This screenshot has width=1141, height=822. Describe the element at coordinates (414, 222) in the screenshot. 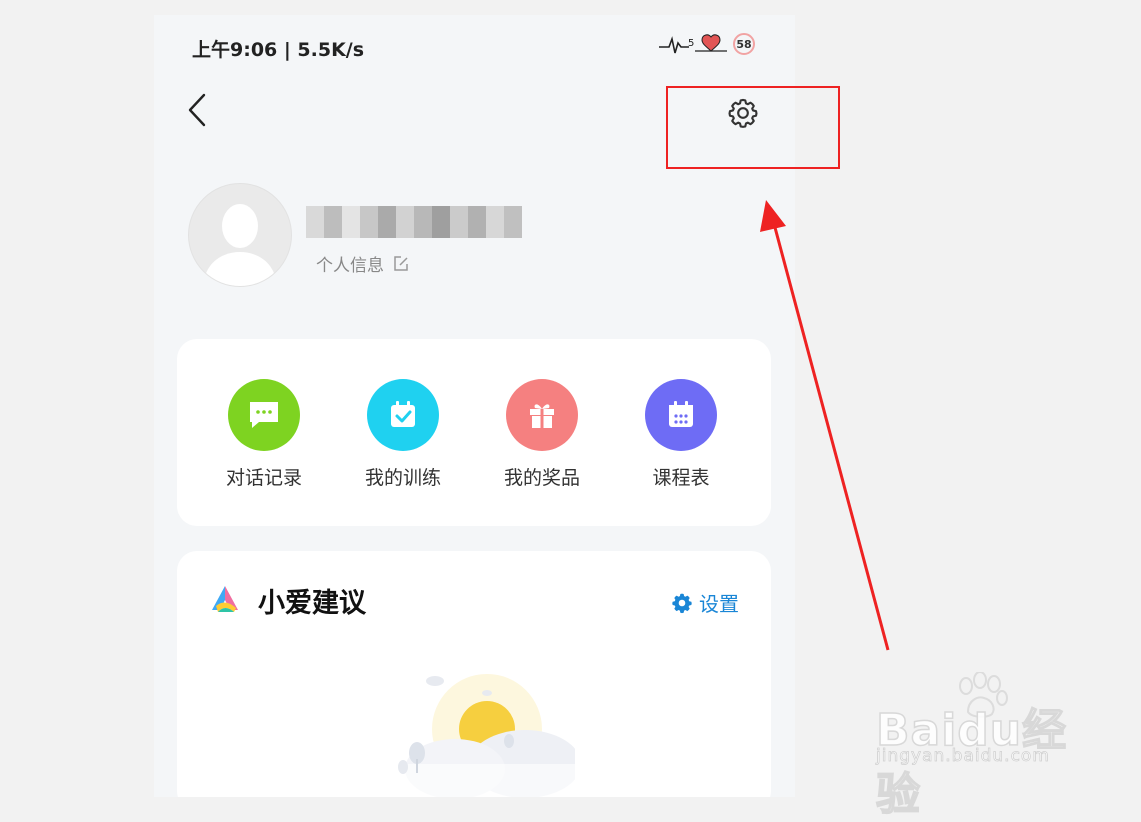

I see `username-blurred` at that location.